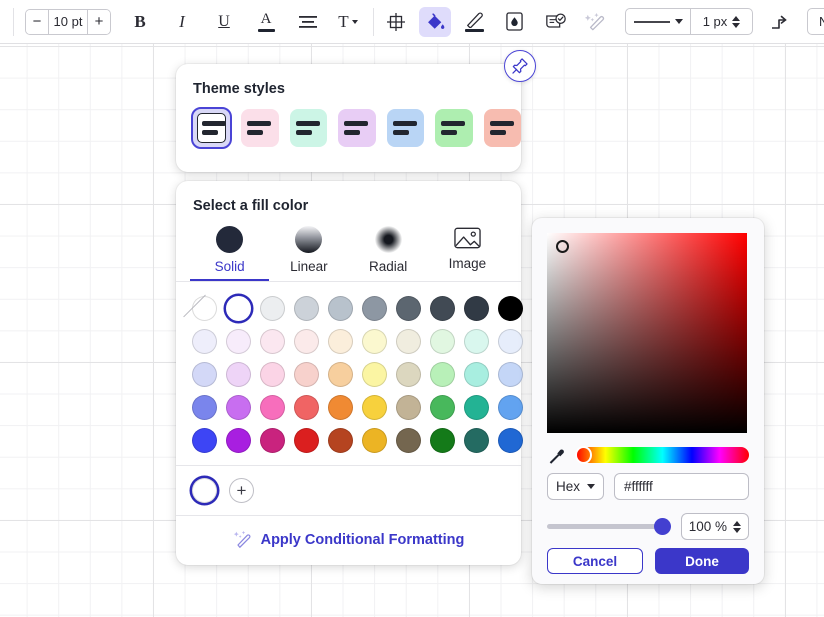 This screenshot has height=617, width=824. I want to click on line-style-combo: 1 px, so click(689, 21).